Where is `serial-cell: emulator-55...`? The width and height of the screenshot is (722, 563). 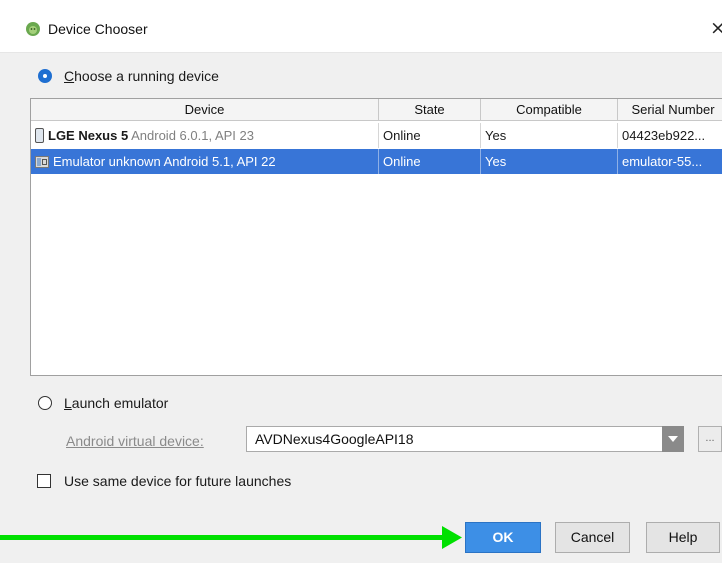 serial-cell: emulator-55... is located at coordinates (662, 161).